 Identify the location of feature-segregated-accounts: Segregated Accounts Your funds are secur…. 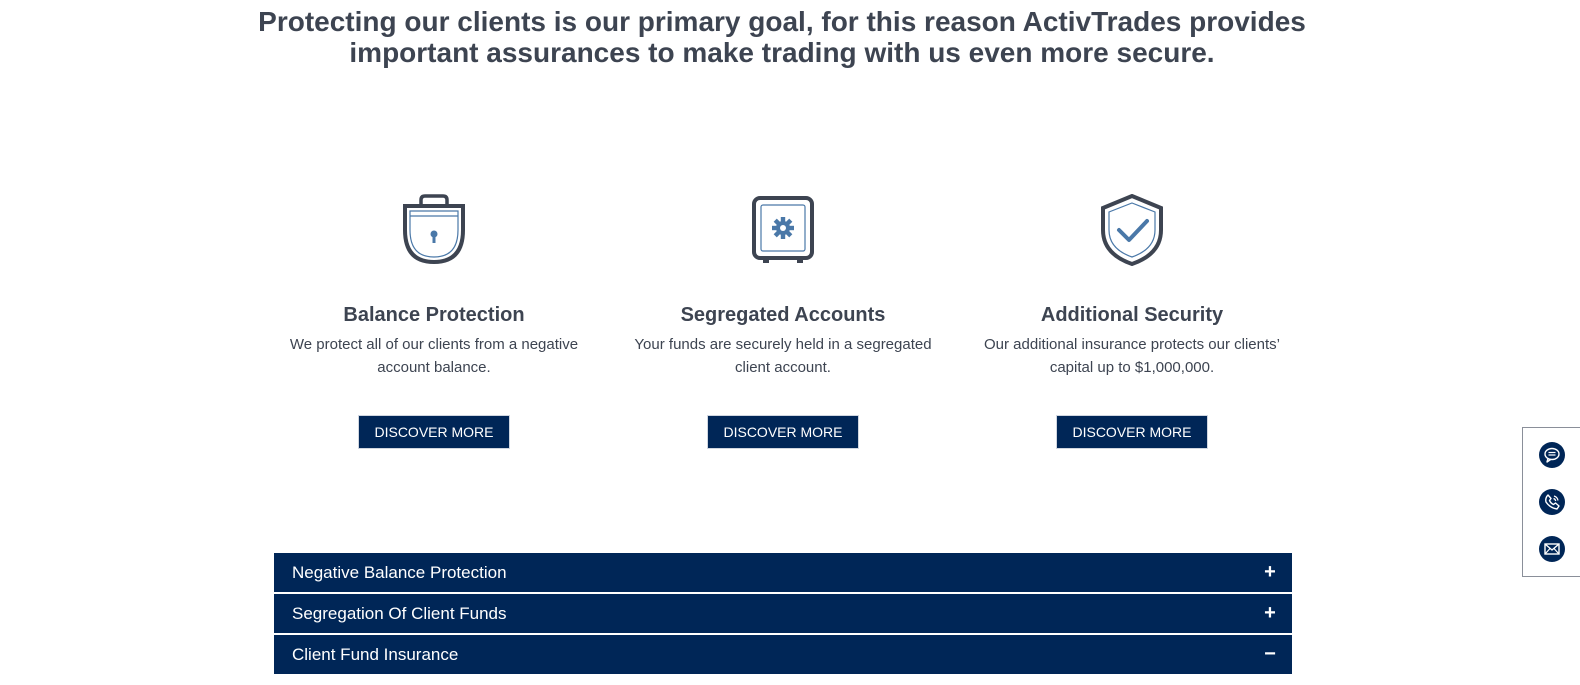
(783, 319).